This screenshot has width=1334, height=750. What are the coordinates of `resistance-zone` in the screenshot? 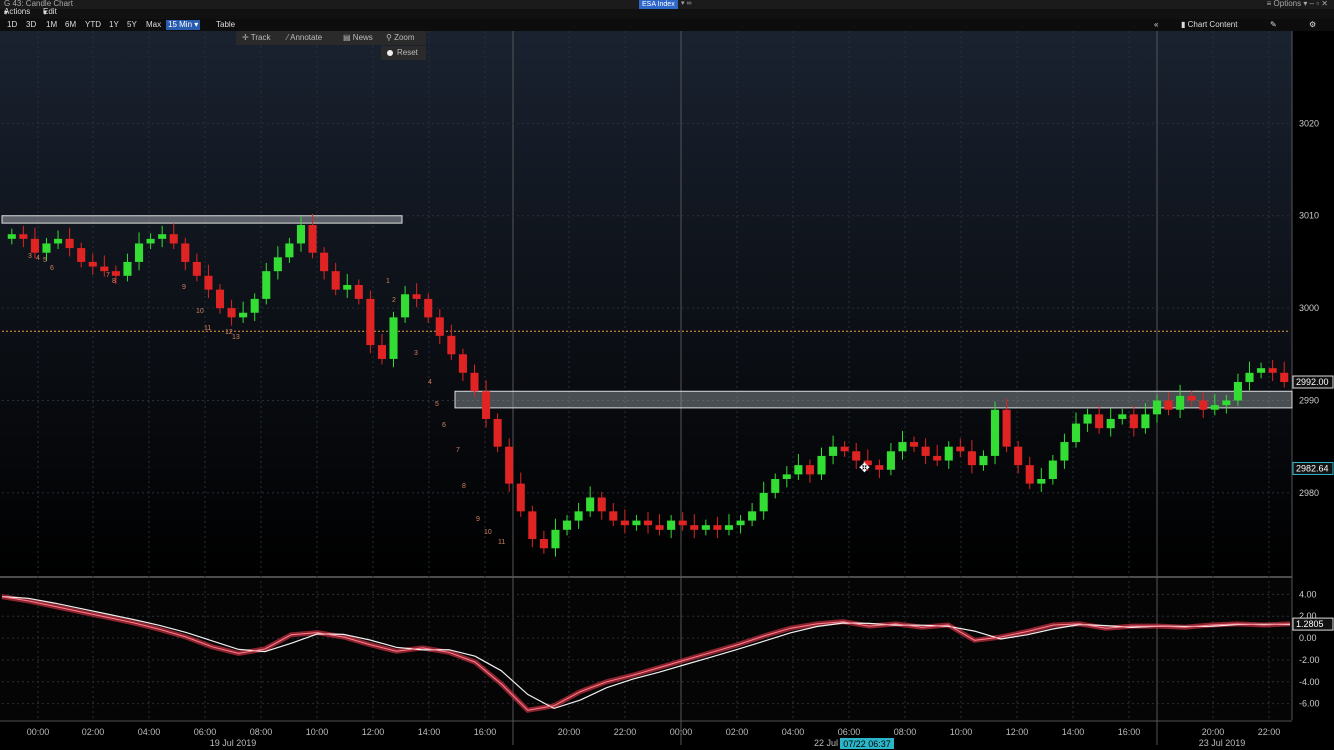 It's located at (202, 219).